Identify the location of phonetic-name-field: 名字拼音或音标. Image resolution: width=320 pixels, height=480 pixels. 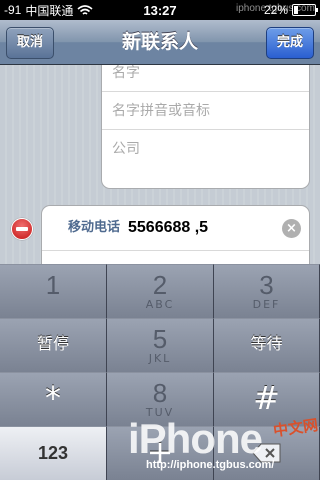
(205, 111).